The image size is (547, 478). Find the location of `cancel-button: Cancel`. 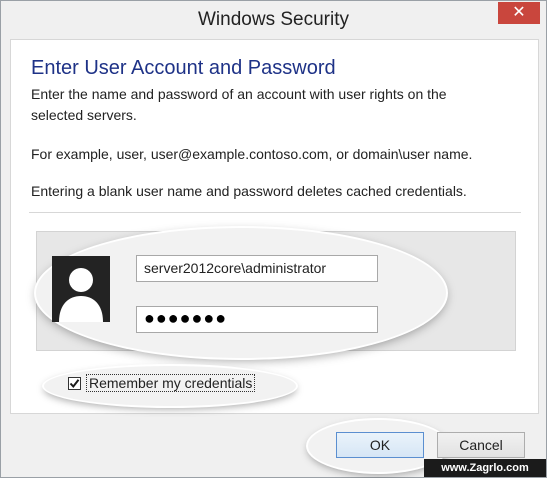

cancel-button: Cancel is located at coordinates (481, 445).